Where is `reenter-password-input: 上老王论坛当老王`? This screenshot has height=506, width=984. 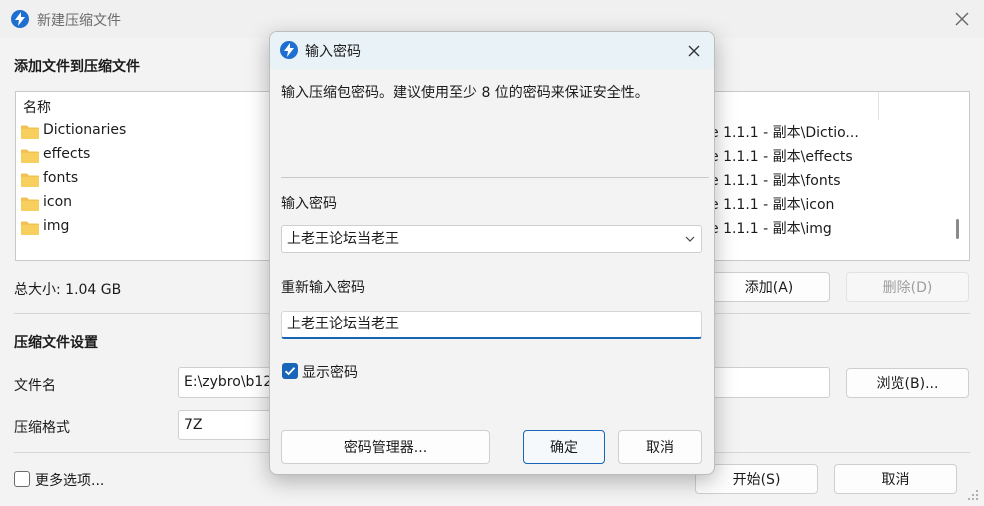 reenter-password-input: 上老王论坛当老王 is located at coordinates (491, 325).